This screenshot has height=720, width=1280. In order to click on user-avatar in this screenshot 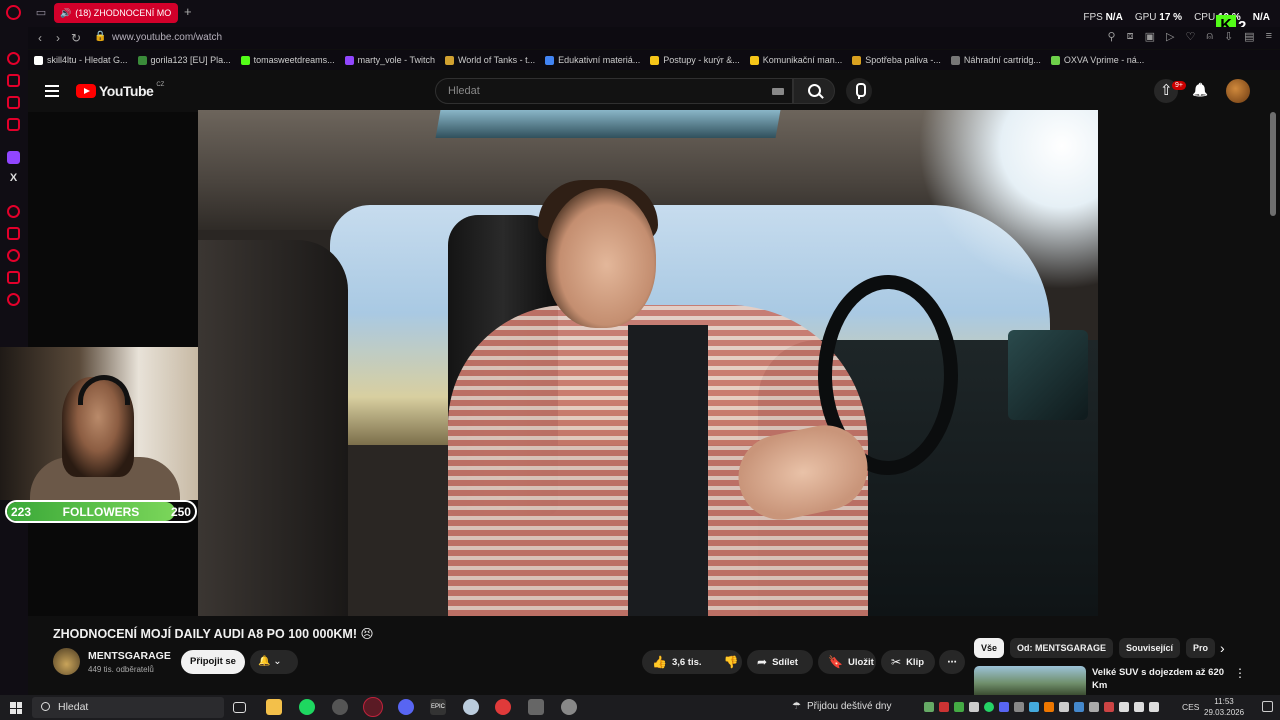, I will do `click(1238, 91)`.